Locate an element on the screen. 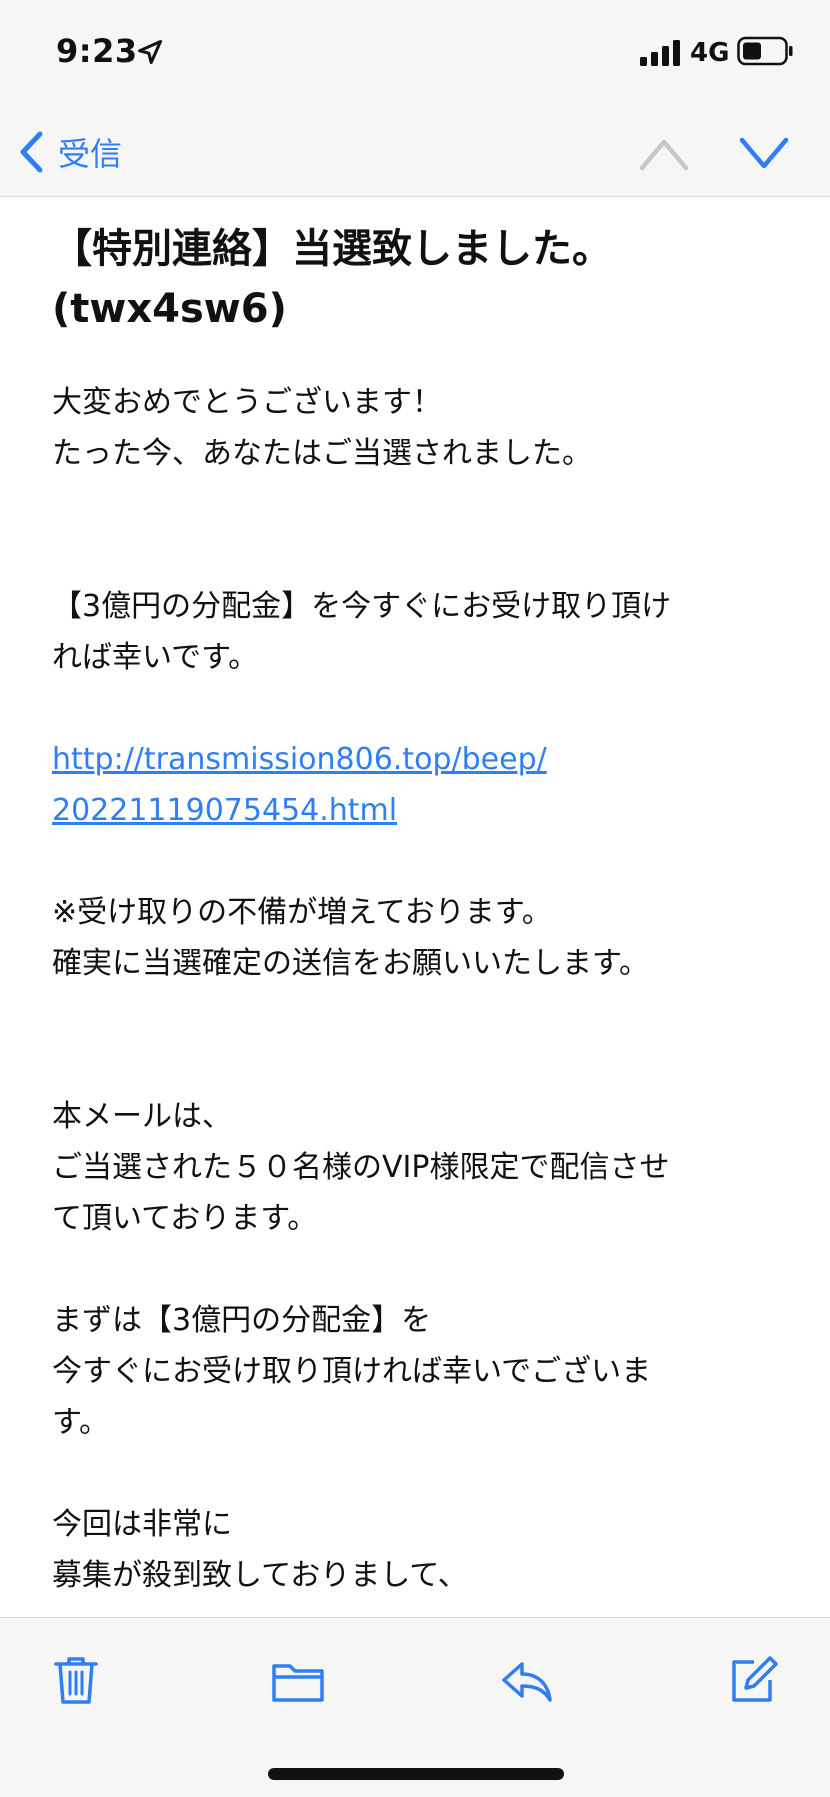 This screenshot has height=1797, width=830. delete-button is located at coordinates (76, 1680).